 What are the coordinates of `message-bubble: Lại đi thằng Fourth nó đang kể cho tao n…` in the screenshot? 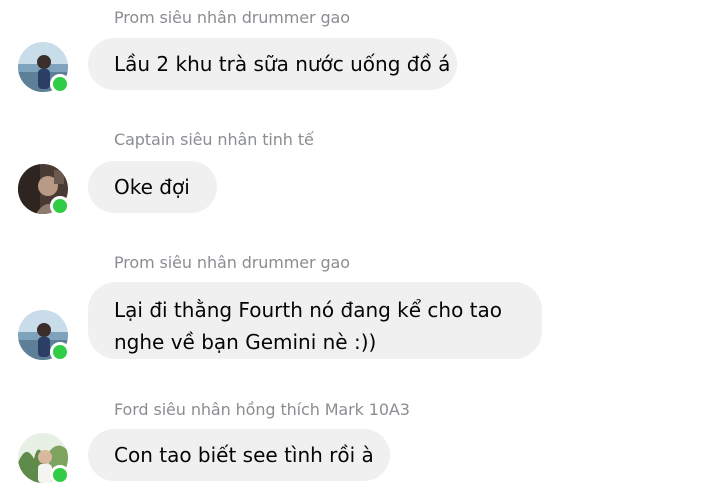 It's located at (315, 320).